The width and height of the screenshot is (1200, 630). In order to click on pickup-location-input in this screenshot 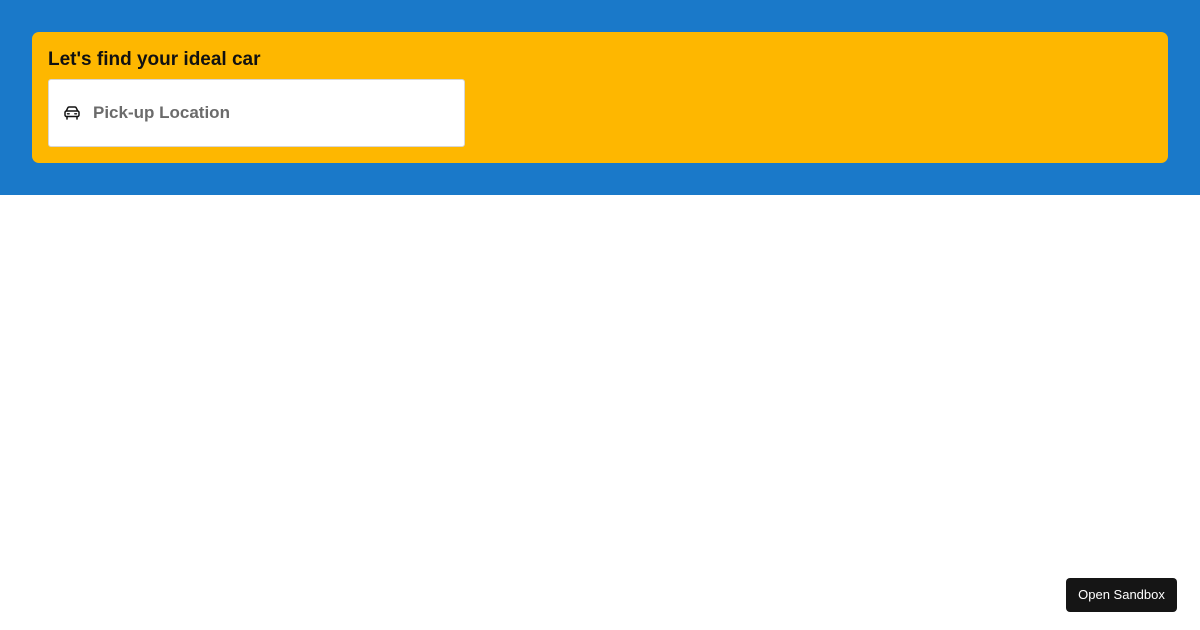, I will do `click(273, 113)`.